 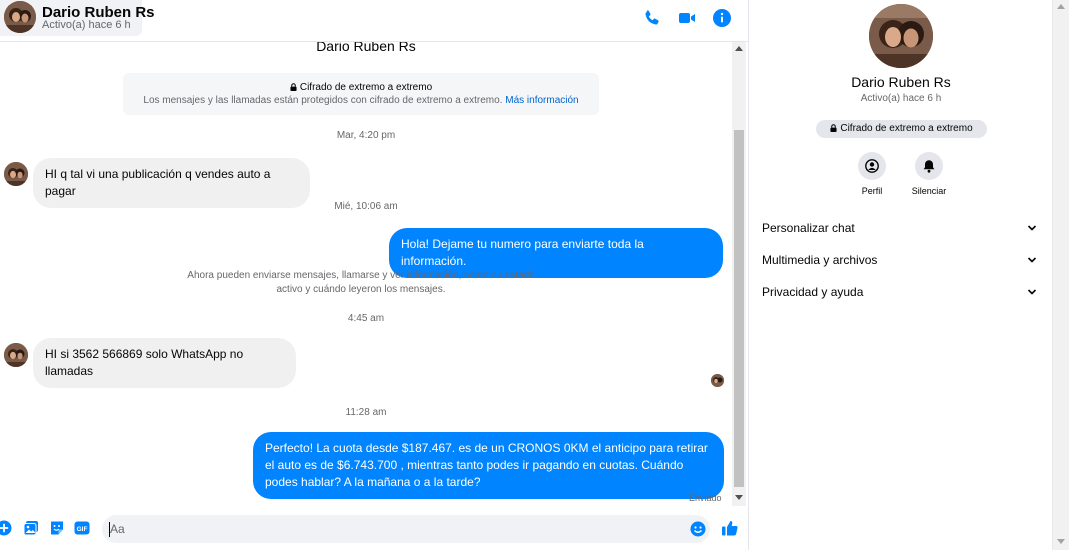 What do you see at coordinates (366, 206) in the screenshot?
I see `timestamp: Mié, 10:06 am` at bounding box center [366, 206].